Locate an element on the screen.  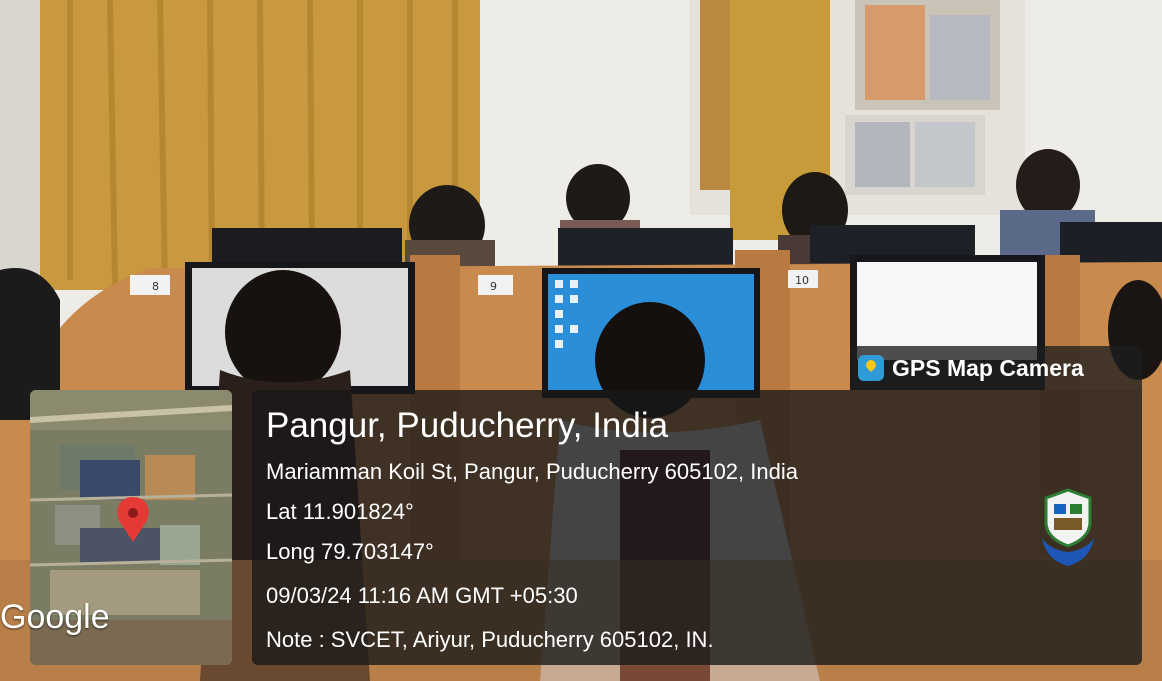
latitude: Lat 11.901824° is located at coordinates (340, 511).